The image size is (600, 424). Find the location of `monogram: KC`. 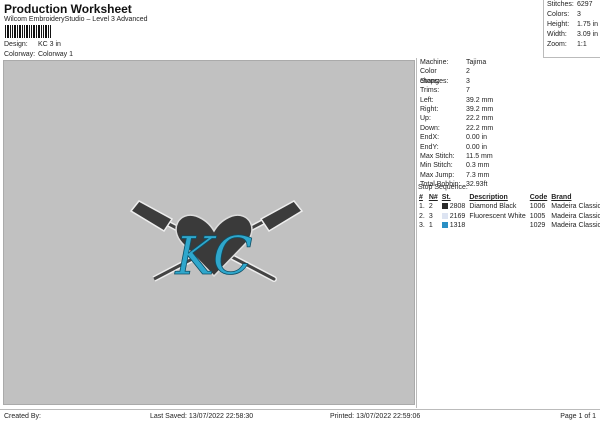

monogram: KC is located at coordinates (213, 257).